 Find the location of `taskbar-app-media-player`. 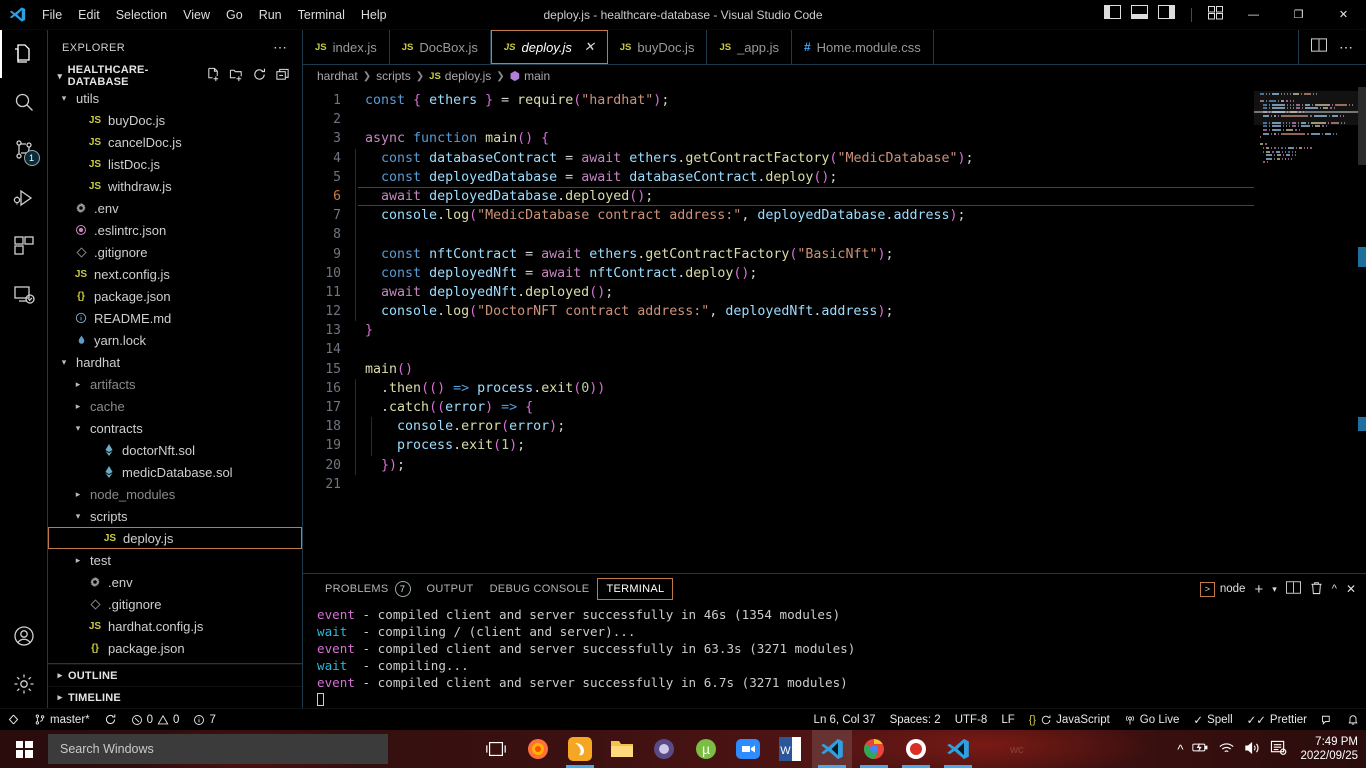

taskbar-app-media-player is located at coordinates (664, 749).